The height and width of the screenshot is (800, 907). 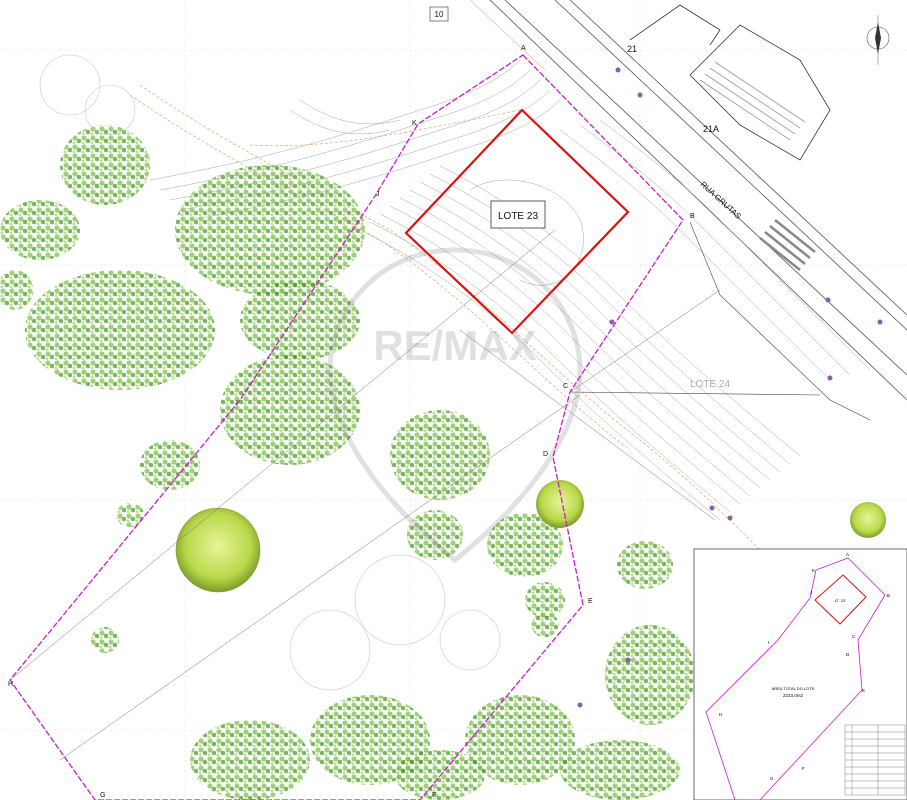 What do you see at coordinates (523, 48) in the screenshot?
I see `vertex-a: A` at bounding box center [523, 48].